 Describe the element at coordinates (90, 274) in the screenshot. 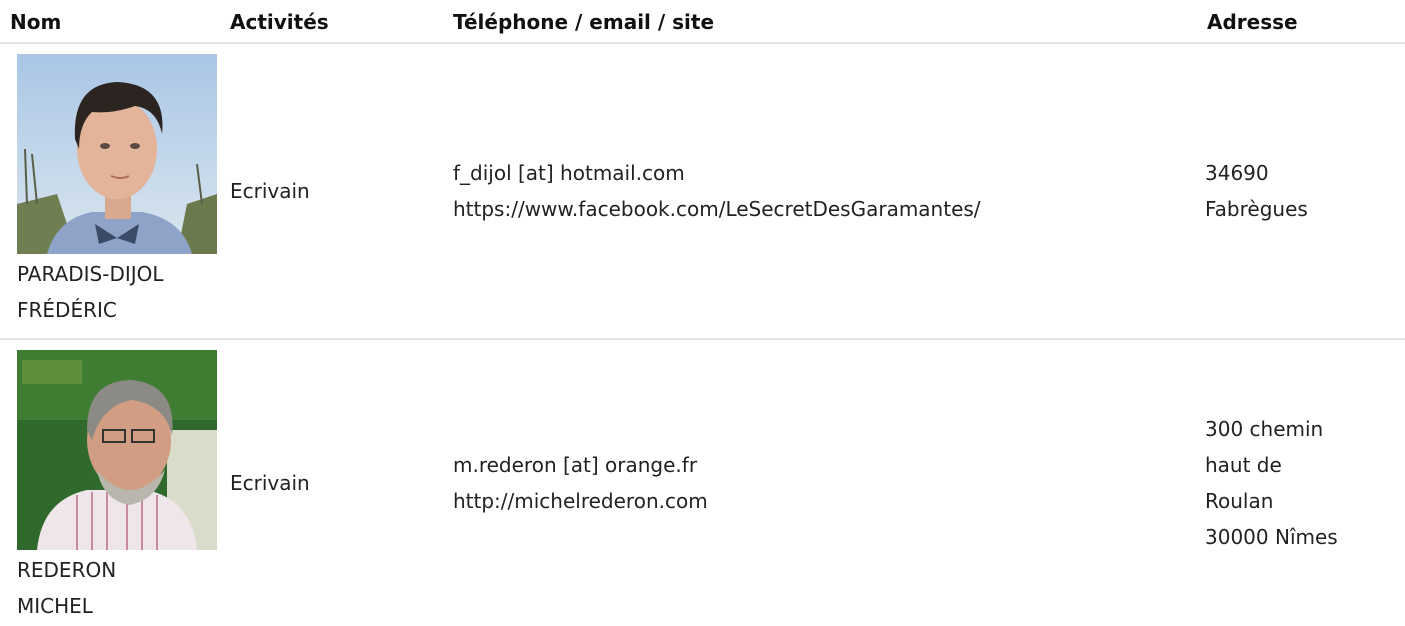

I see `author-name-line: PARADIS-DIJOL` at that location.